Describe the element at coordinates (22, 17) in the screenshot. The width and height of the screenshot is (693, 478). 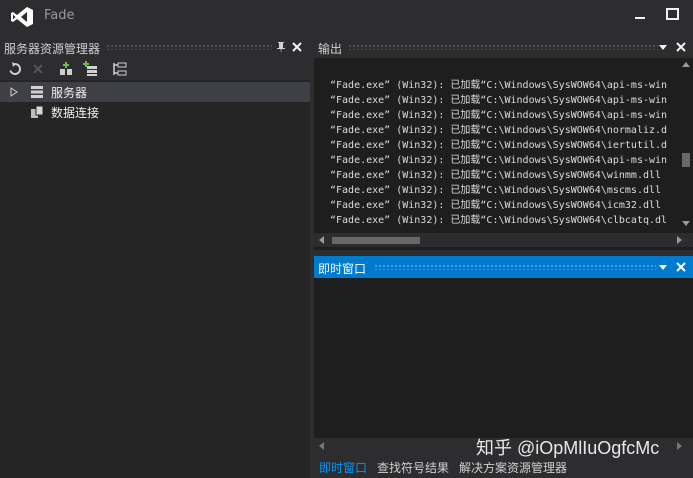
I see `visual-studio-logo-icon` at that location.